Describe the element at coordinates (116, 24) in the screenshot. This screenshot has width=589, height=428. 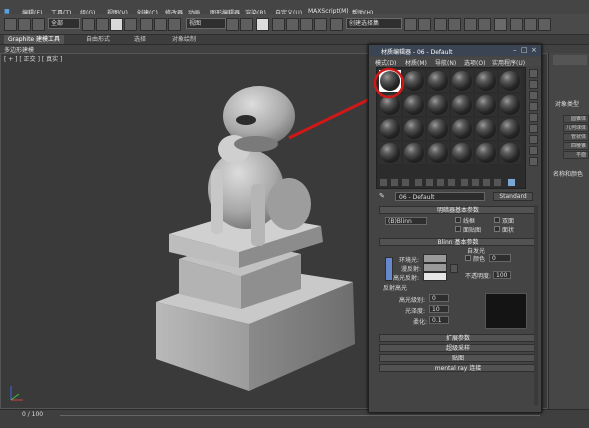
I see `rect-select-icon` at that location.